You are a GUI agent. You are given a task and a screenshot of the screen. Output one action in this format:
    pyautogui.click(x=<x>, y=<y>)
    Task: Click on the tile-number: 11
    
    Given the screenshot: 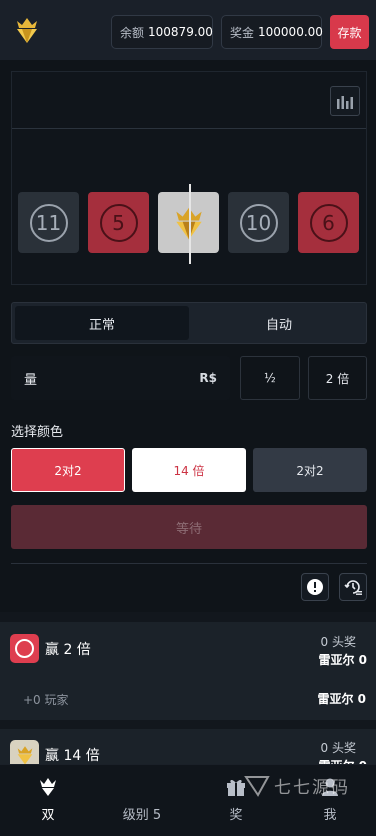 What is the action you would take?
    pyautogui.click(x=48, y=222)
    